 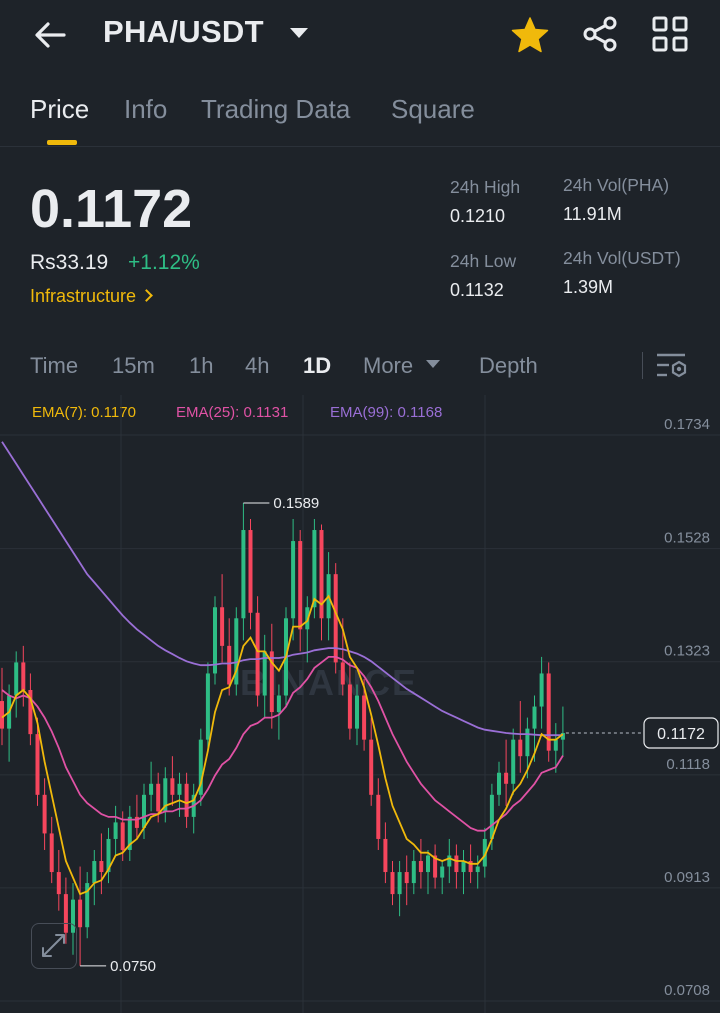 I want to click on tab-square: Square, so click(x=433, y=109).